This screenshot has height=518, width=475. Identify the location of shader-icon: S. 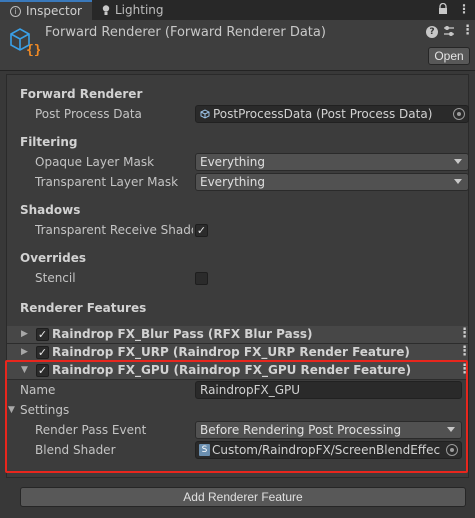
(204, 450).